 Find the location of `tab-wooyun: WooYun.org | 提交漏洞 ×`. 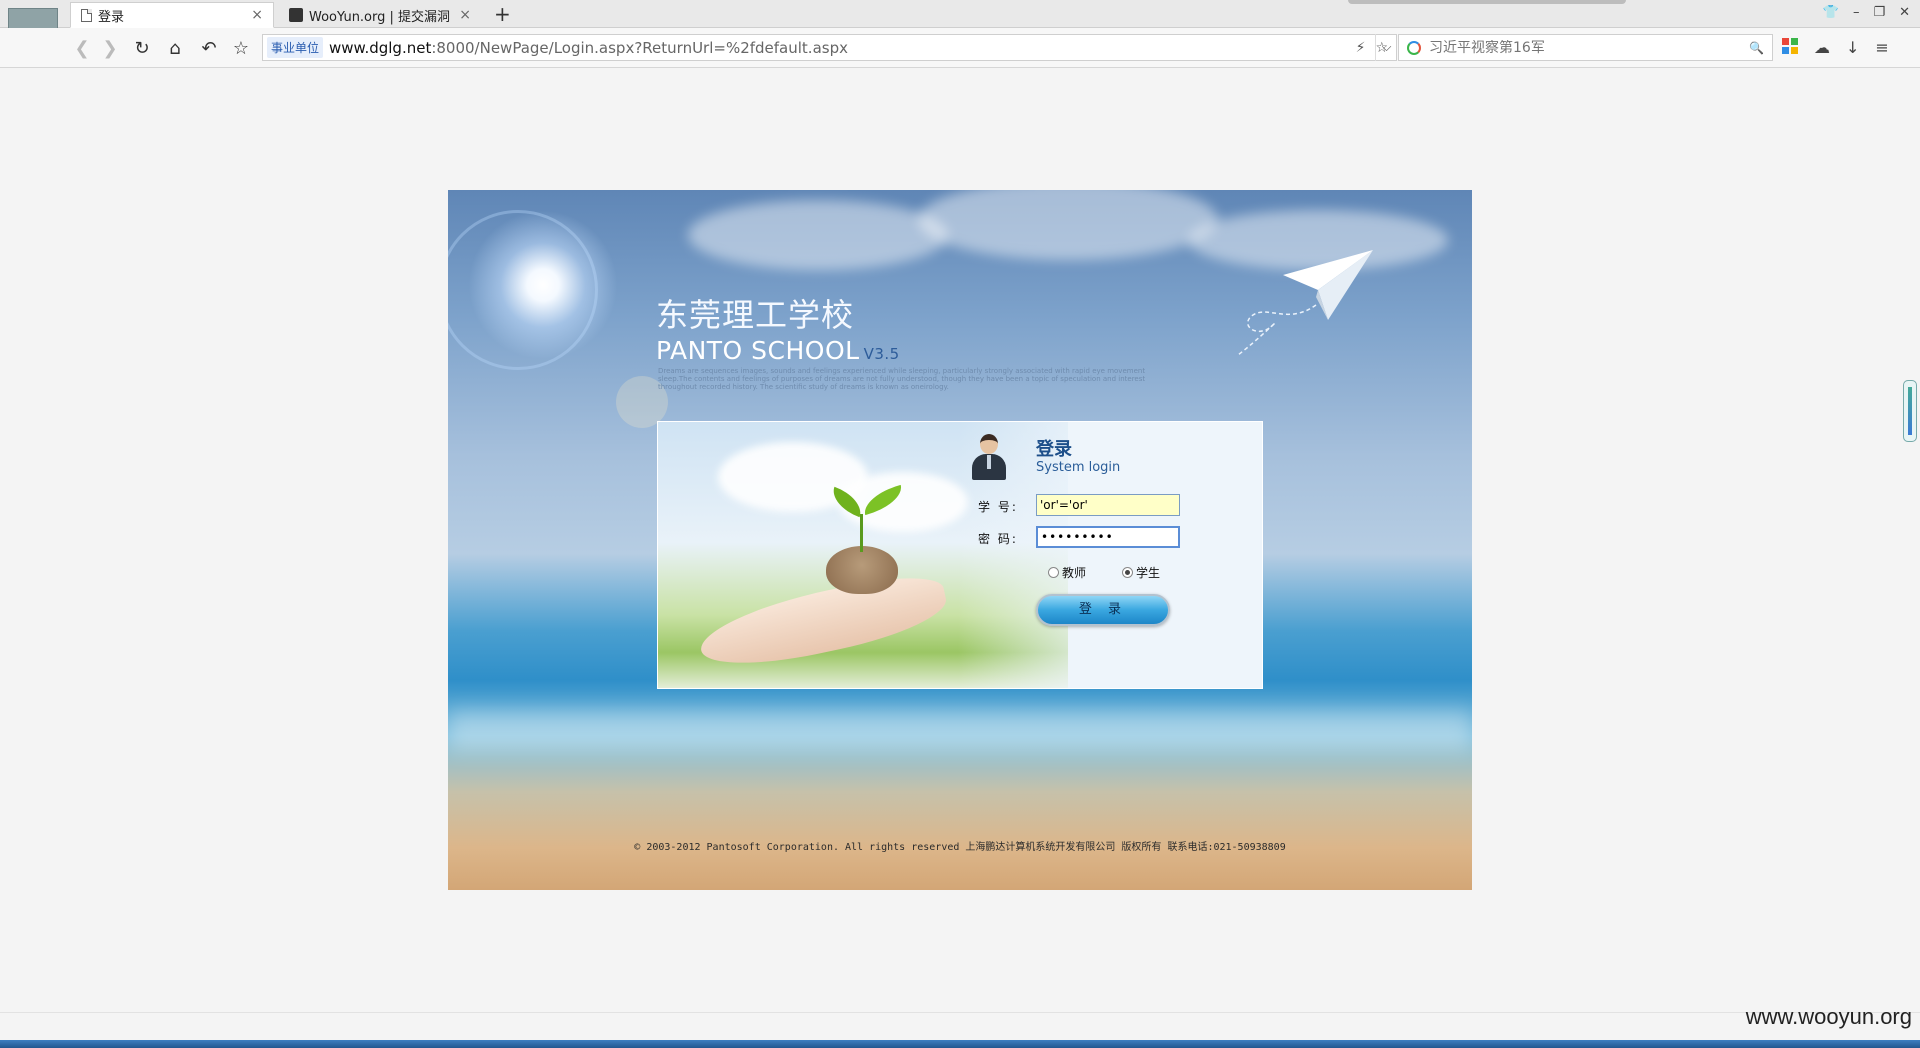

tab-wooyun: WooYun.org | 提交漏洞 × is located at coordinates (380, 15).